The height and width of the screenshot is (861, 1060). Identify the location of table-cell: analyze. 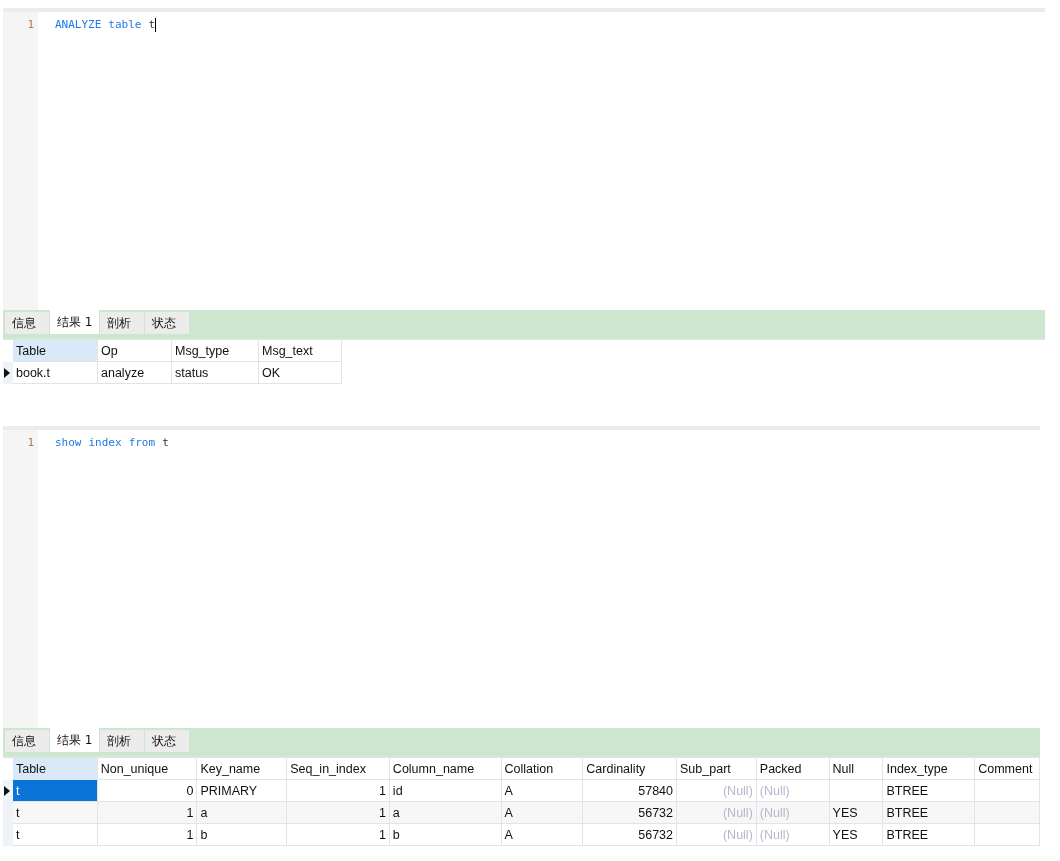
(135, 373).